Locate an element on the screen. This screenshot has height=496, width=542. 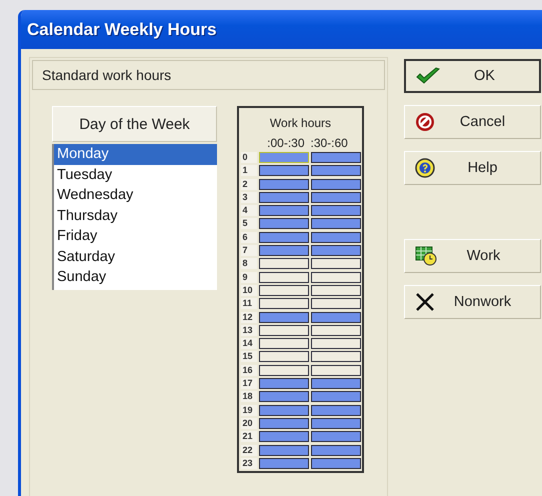
hour-label: 23 is located at coordinates (248, 463).